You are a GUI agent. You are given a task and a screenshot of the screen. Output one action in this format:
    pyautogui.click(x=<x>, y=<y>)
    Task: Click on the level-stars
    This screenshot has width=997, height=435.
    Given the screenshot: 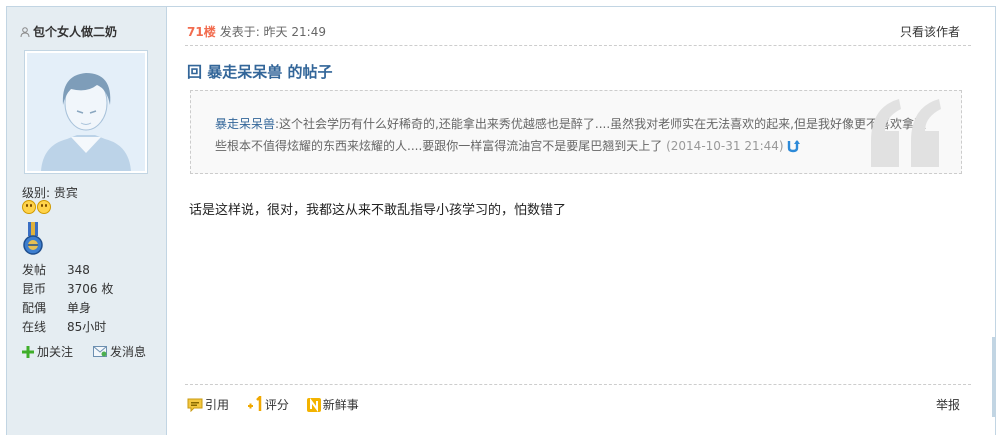 What is the action you would take?
    pyautogui.click(x=37, y=208)
    